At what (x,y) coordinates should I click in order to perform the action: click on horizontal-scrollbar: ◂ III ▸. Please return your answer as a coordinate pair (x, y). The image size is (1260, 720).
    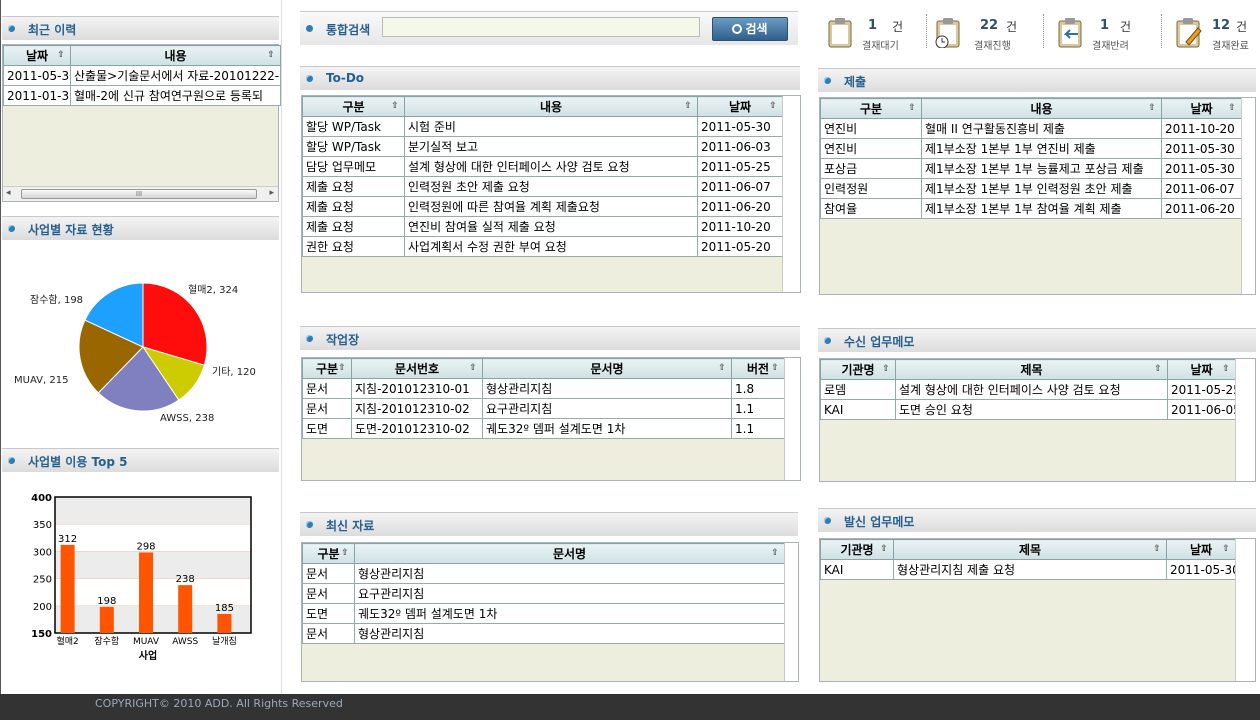
    Looking at the image, I should click on (140, 193).